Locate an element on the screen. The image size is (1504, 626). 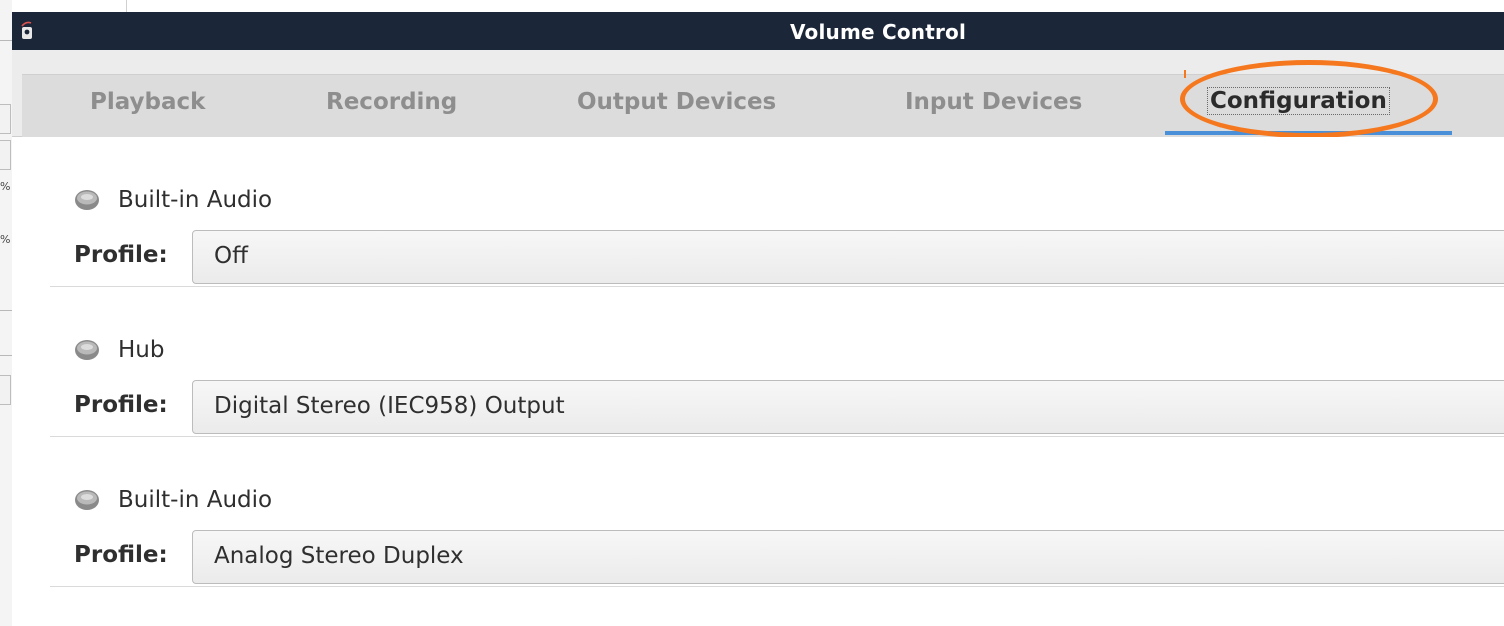
device-name: Hub is located at coordinates (141, 350).